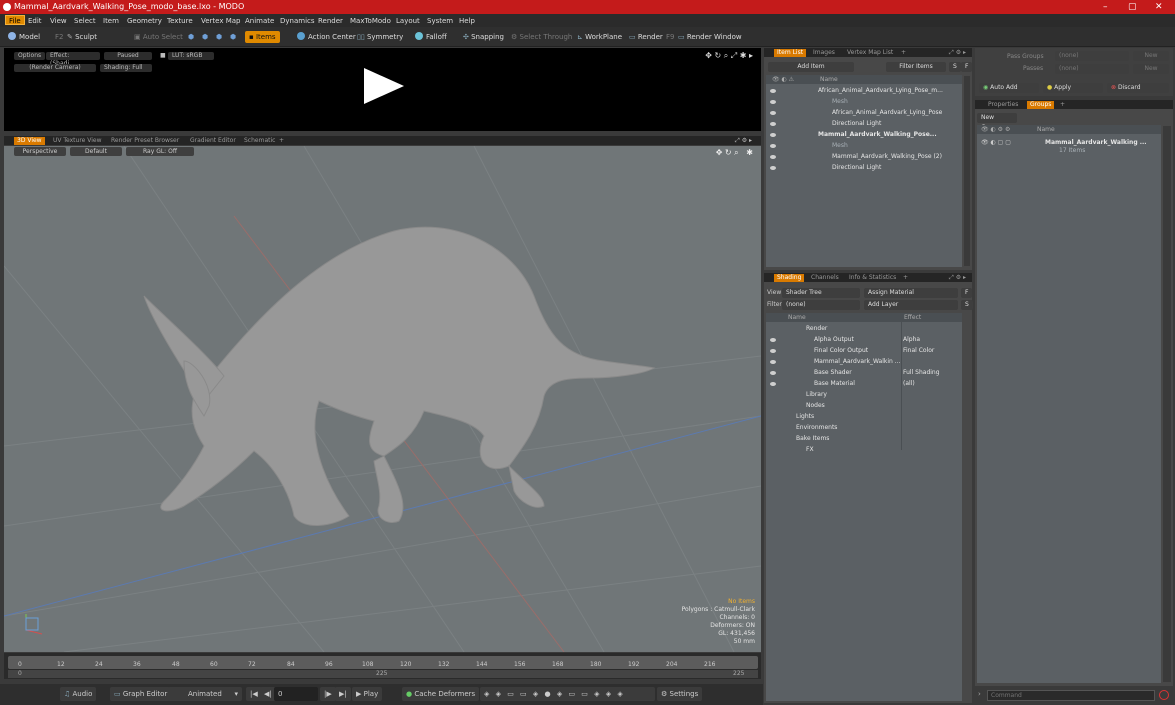  What do you see at coordinates (955, 67) in the screenshot?
I see `item-list-s-button: S` at bounding box center [955, 67].